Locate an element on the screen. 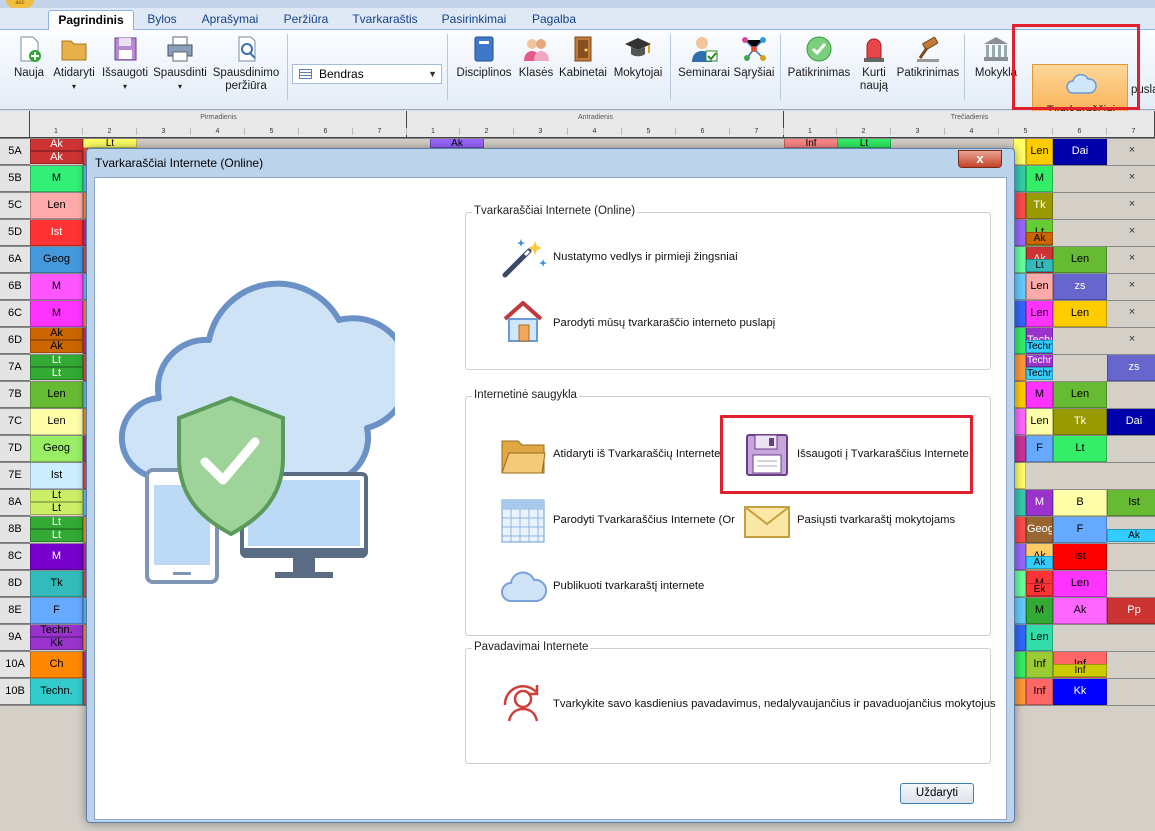 The height and width of the screenshot is (831, 1155). tab-perziura: Peržiūra is located at coordinates (306, 20).